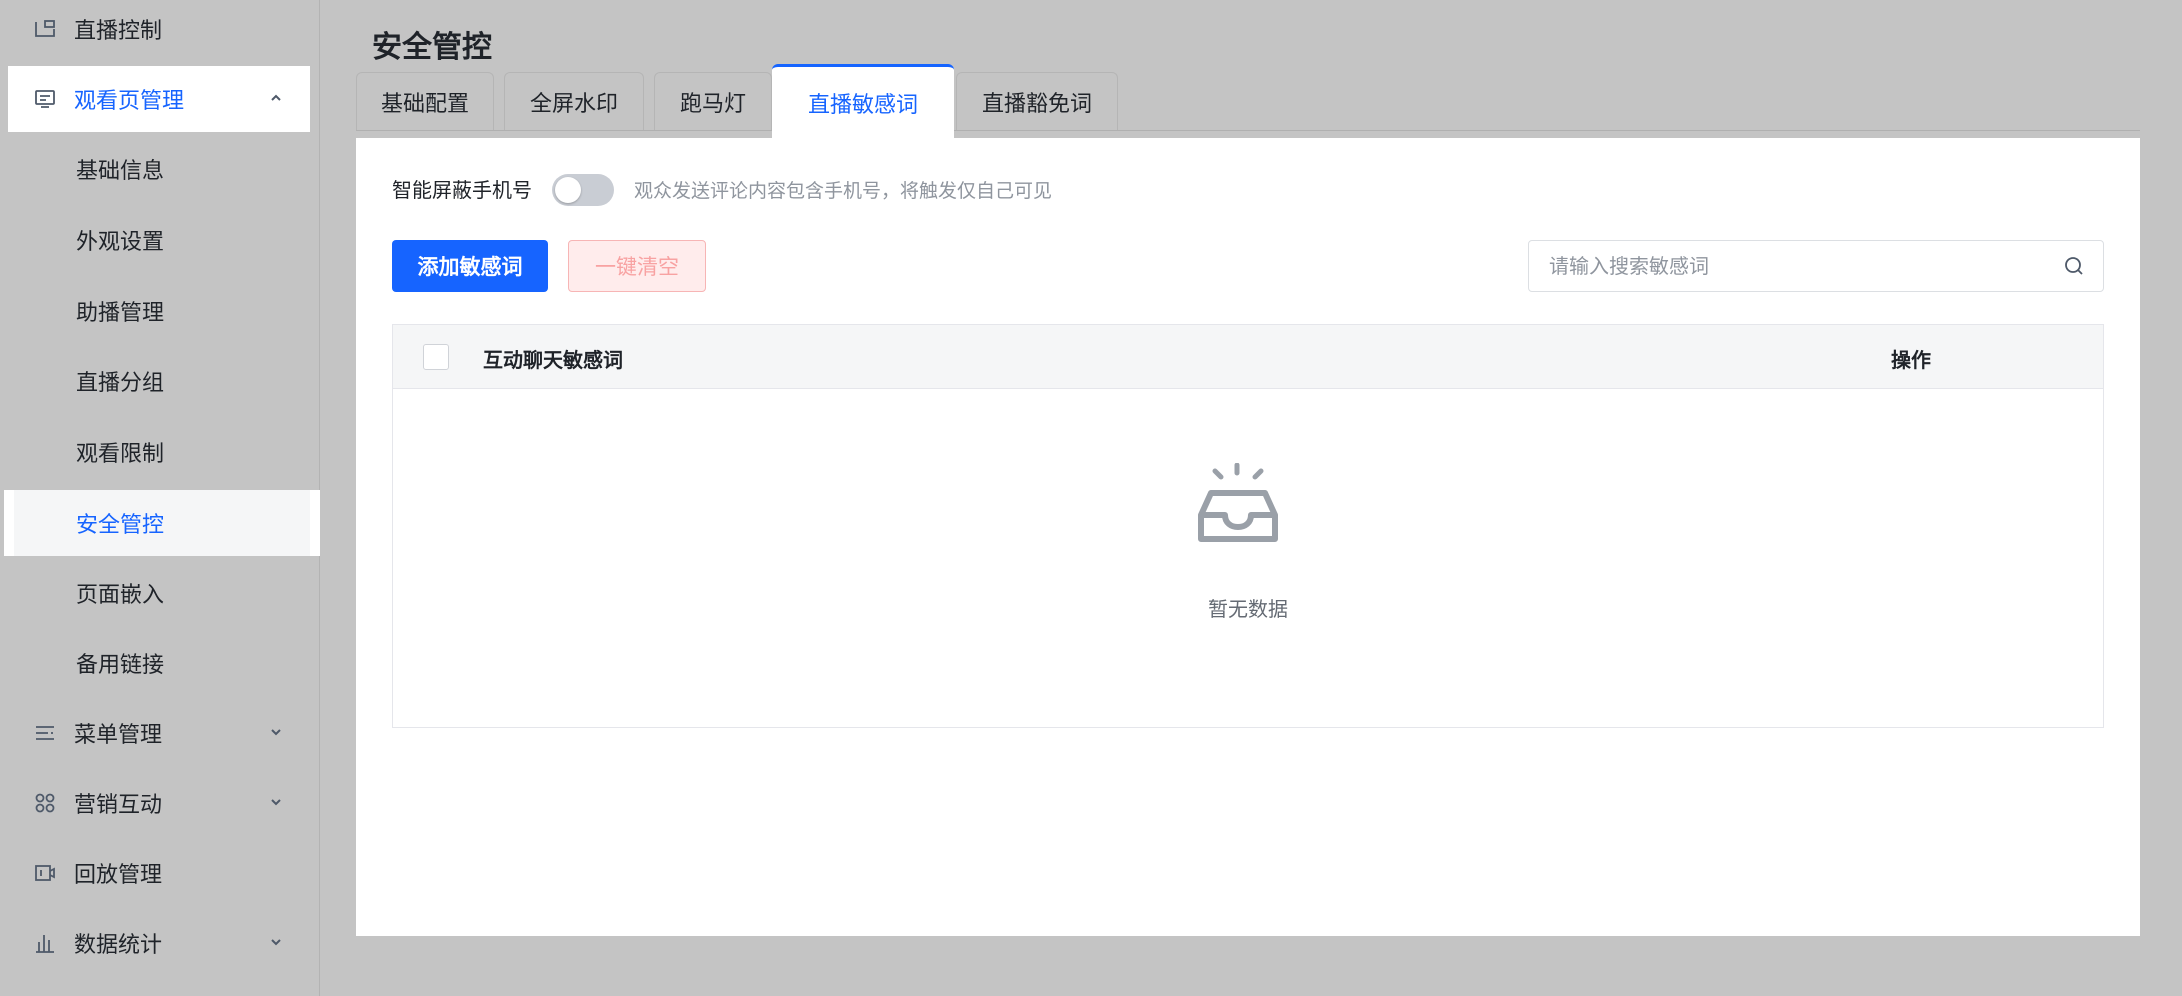 The height and width of the screenshot is (996, 2182). I want to click on chevron-up-icon, so click(276, 98).